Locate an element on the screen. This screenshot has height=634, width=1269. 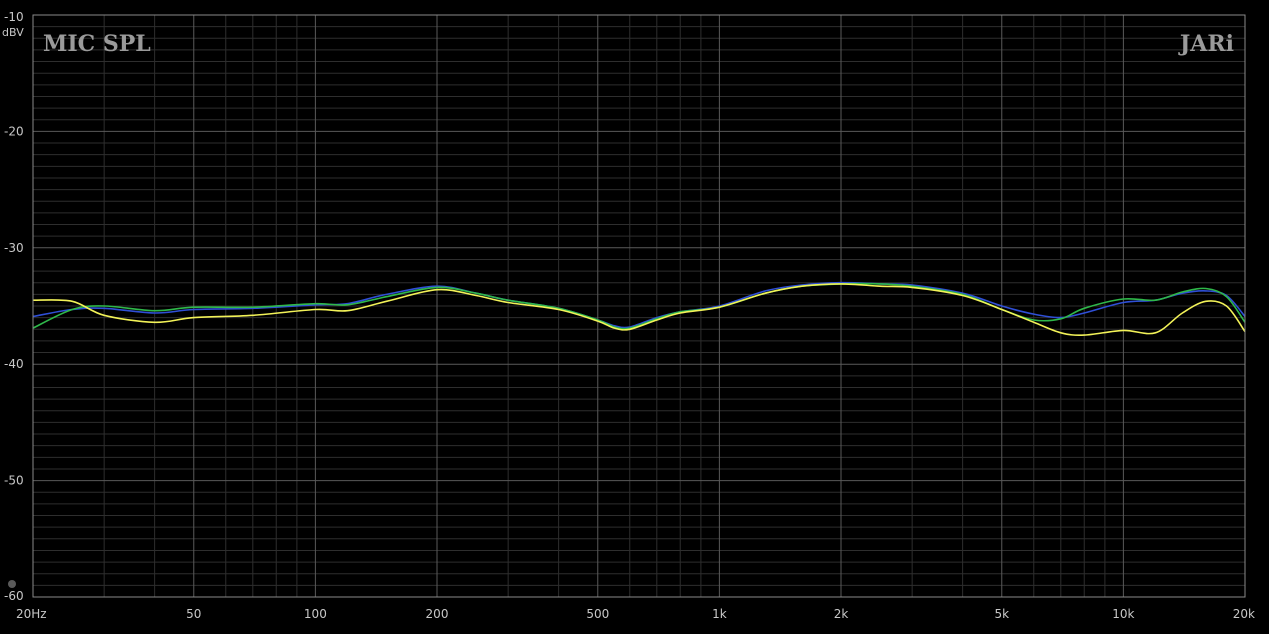
brand-logo: JARi is located at coordinates (1206, 44).